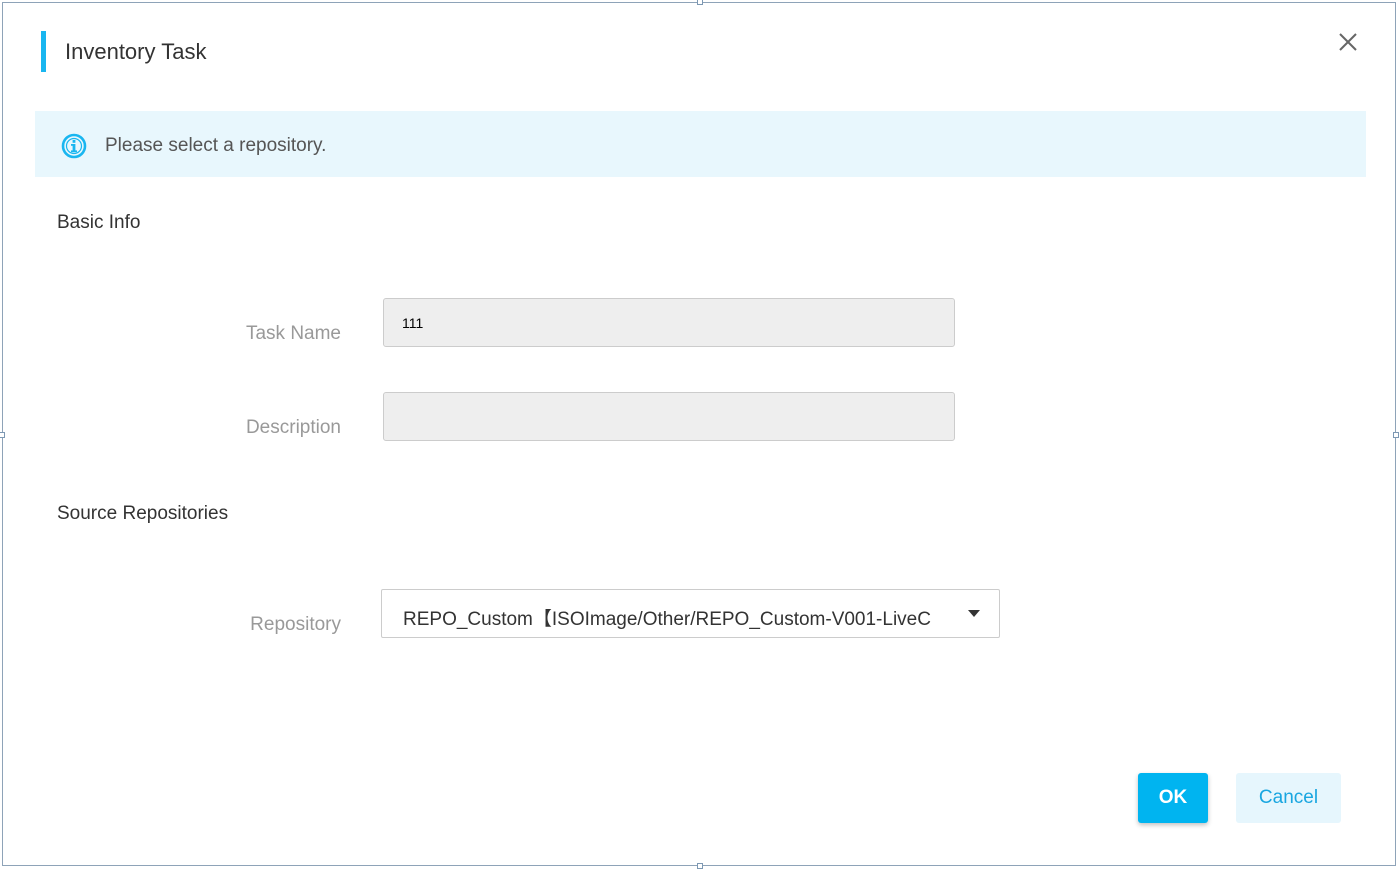 This screenshot has width=1400, height=870. I want to click on info-message: Please select a repository., so click(216, 145).